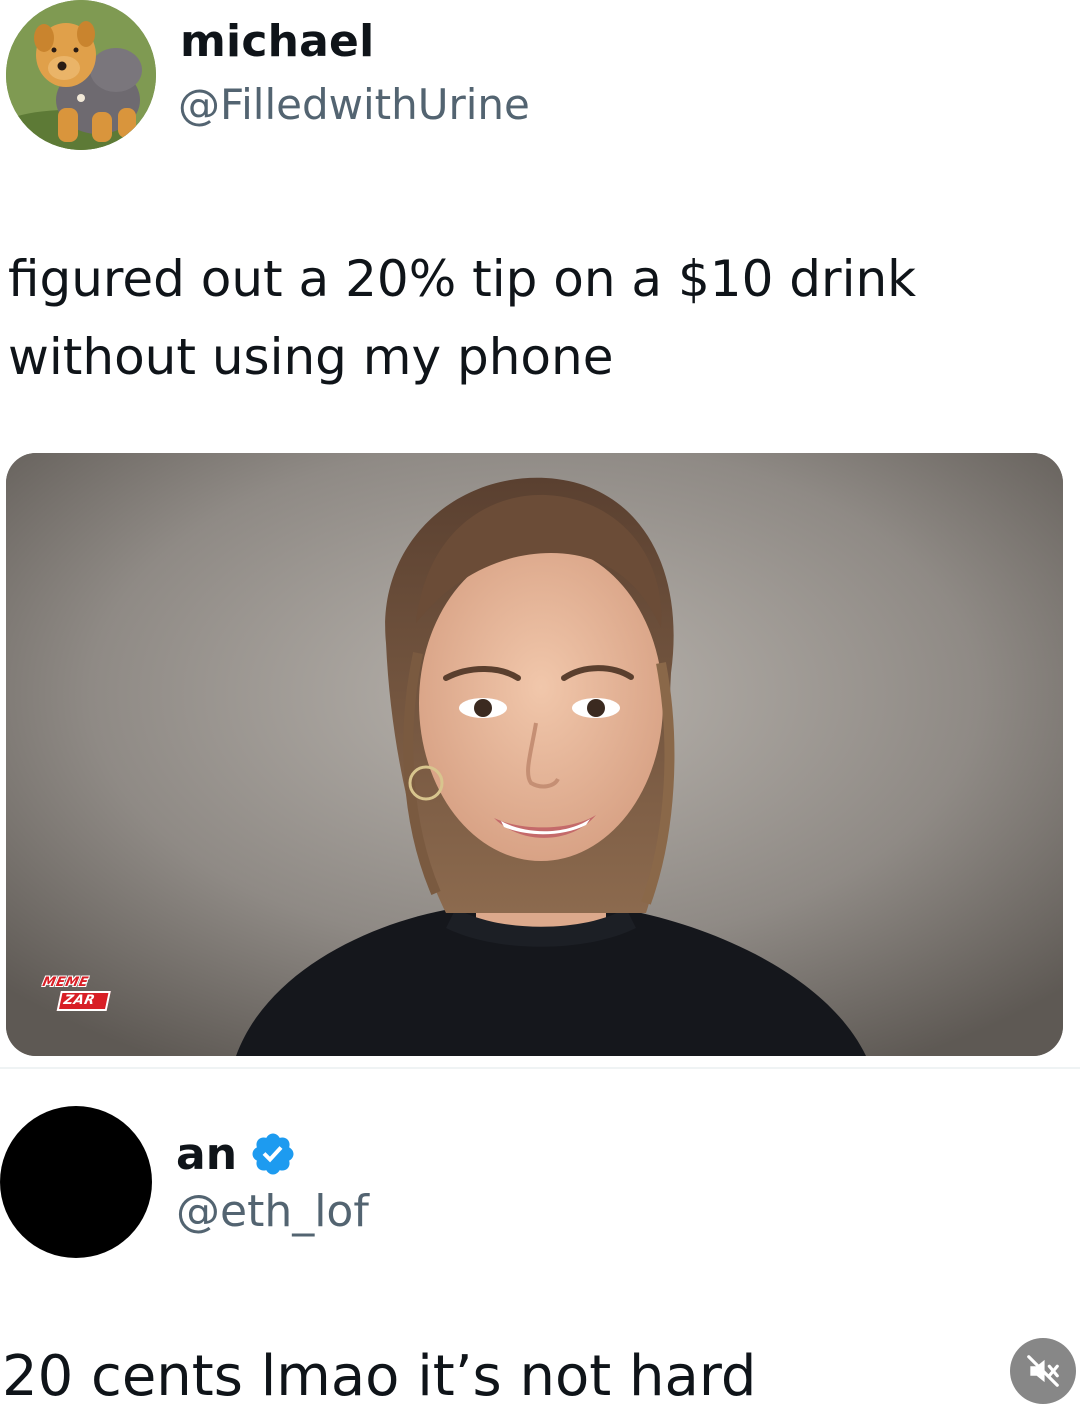 The width and height of the screenshot is (1080, 1412). Describe the element at coordinates (354, 104) in the screenshot. I see `user-handle: @FilledwithUrine` at that location.